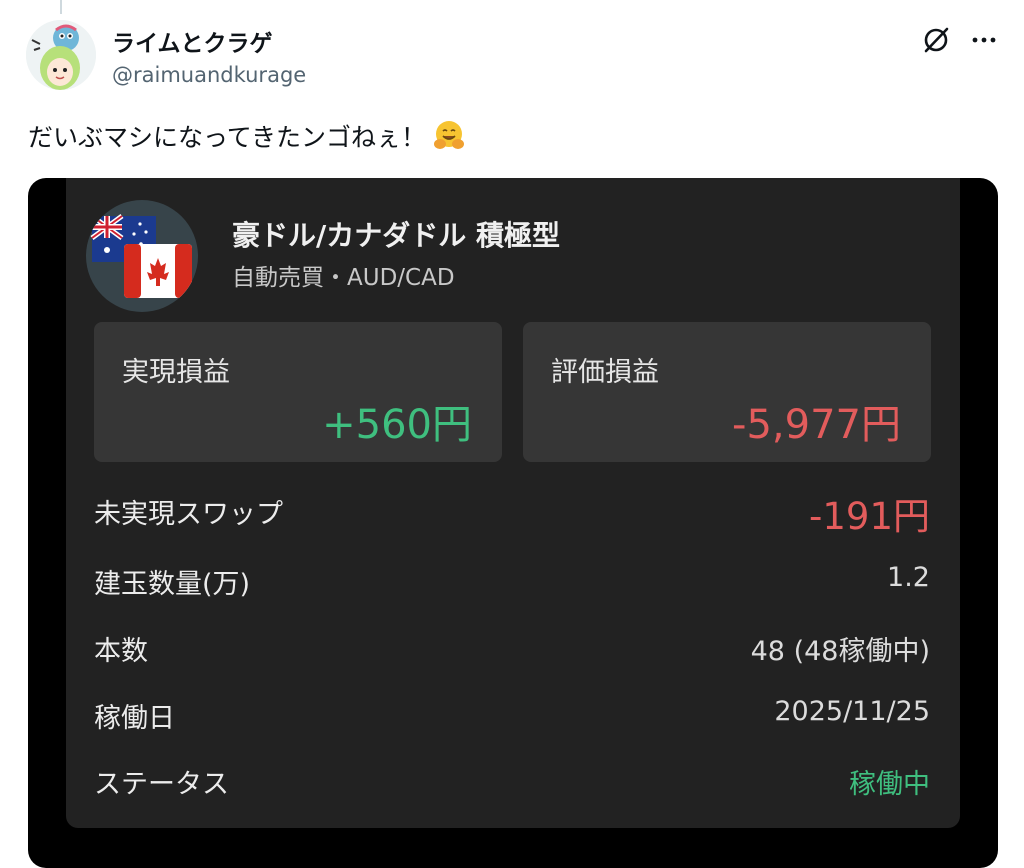 The height and width of the screenshot is (868, 1024). What do you see at coordinates (397, 425) in the screenshot?
I see `realized-pnl-value: +560円` at bounding box center [397, 425].